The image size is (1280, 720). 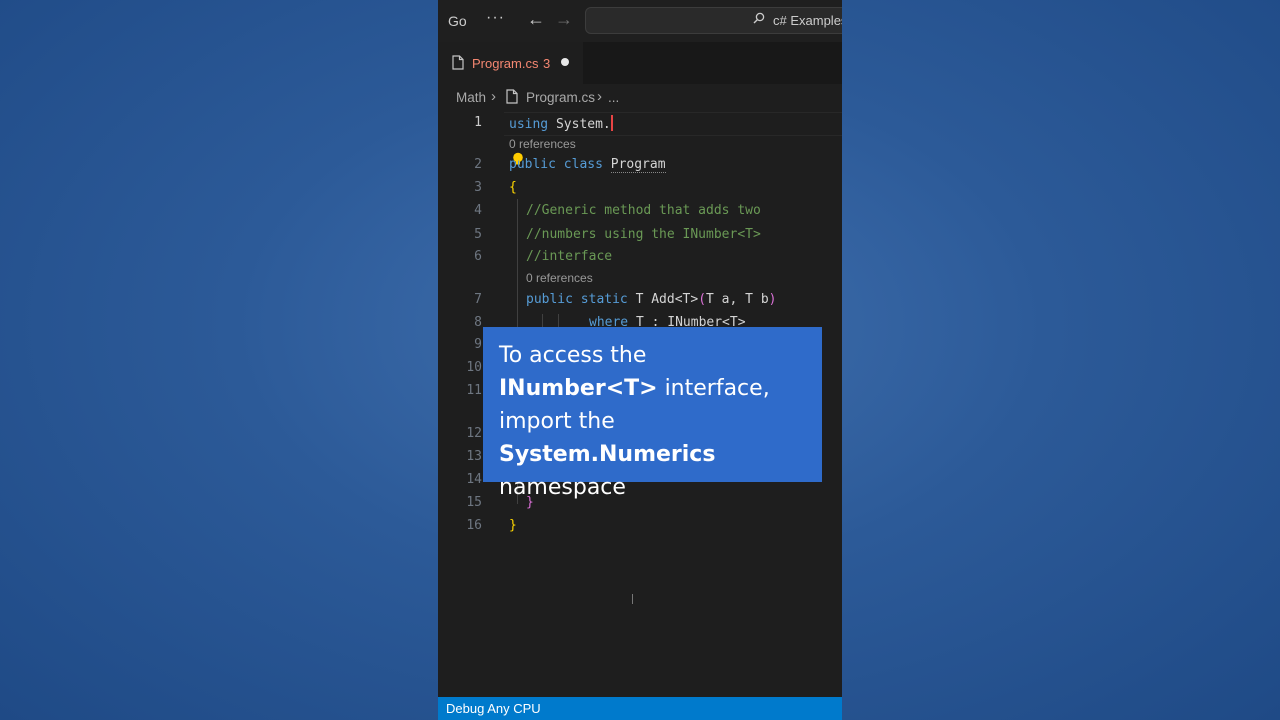 I want to click on code-line-1: using System., so click(x=561, y=123).